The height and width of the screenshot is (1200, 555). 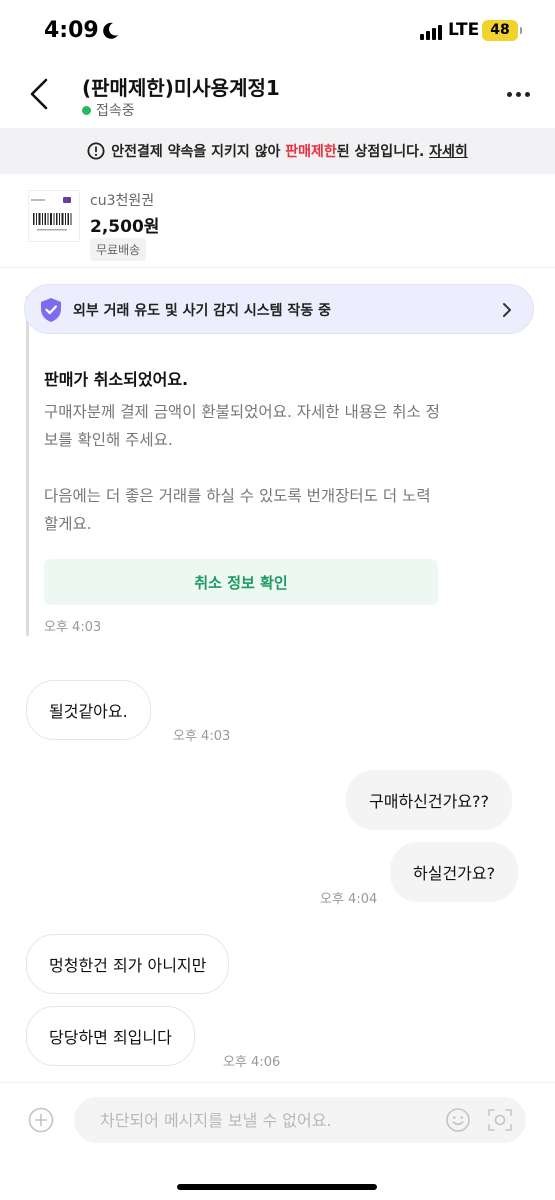 I want to click on product-thumbnail, so click(x=54, y=216).